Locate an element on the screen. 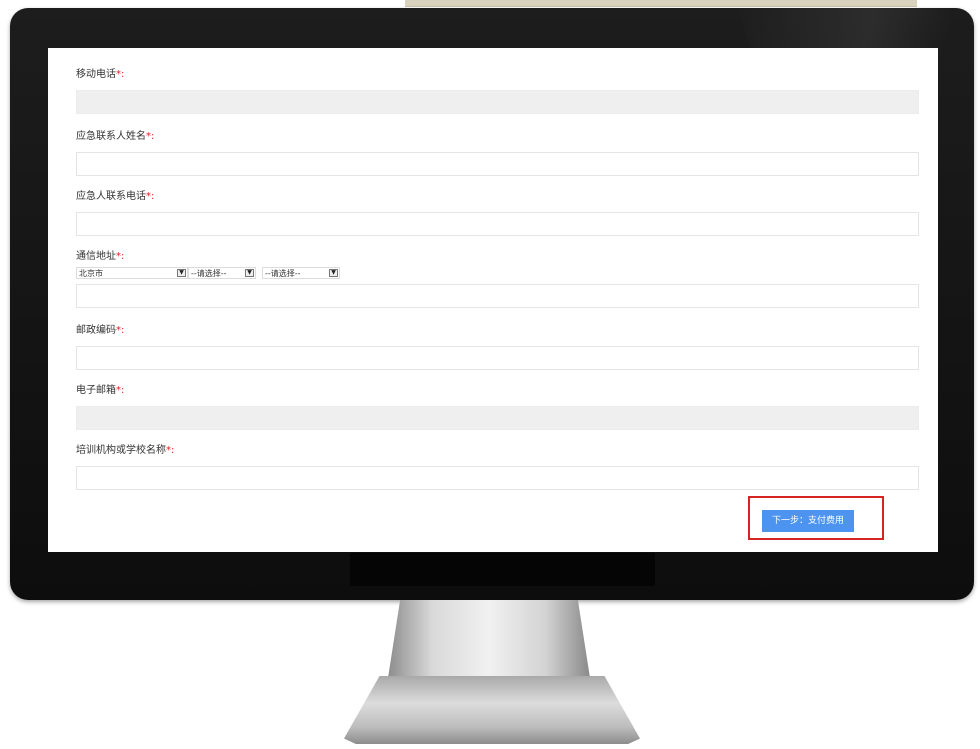 This screenshot has width=980, height=749. emergency-name-label-text: 应急联系人姓名 is located at coordinates (111, 136).